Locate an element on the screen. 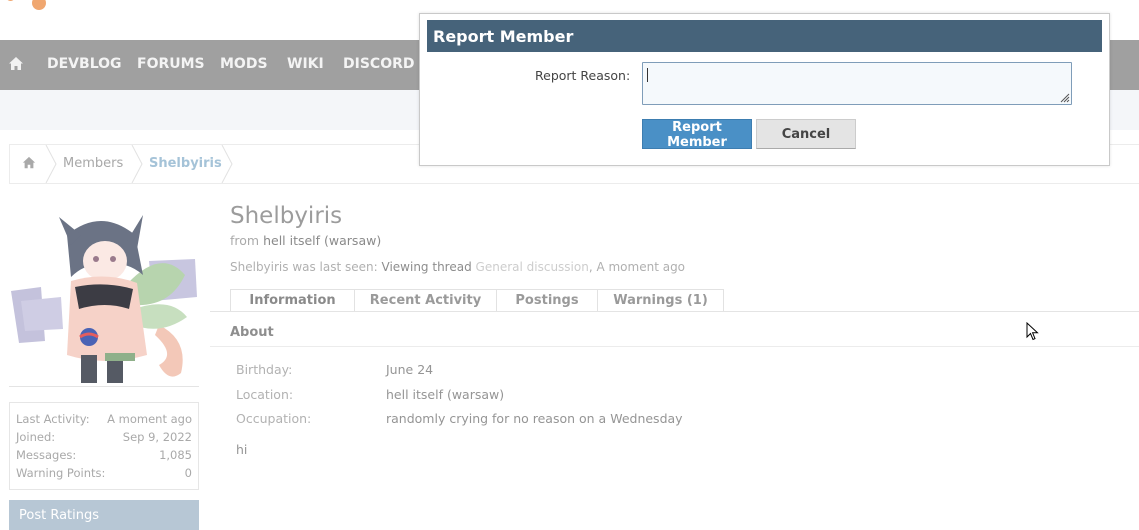 The height and width of the screenshot is (530, 1139). stat-label: Last Activity: is located at coordinates (53, 419).